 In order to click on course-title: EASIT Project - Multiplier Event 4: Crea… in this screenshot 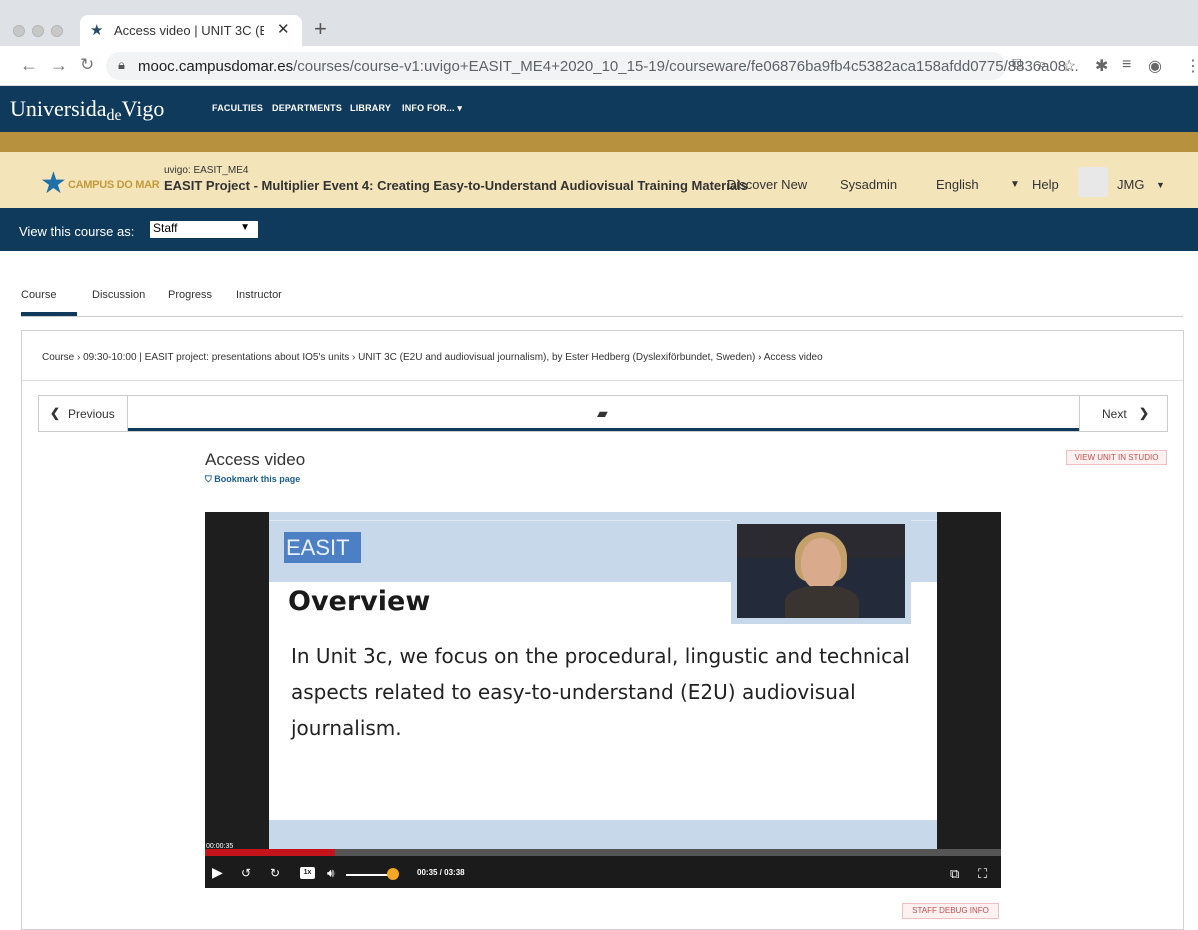, I will do `click(456, 185)`.